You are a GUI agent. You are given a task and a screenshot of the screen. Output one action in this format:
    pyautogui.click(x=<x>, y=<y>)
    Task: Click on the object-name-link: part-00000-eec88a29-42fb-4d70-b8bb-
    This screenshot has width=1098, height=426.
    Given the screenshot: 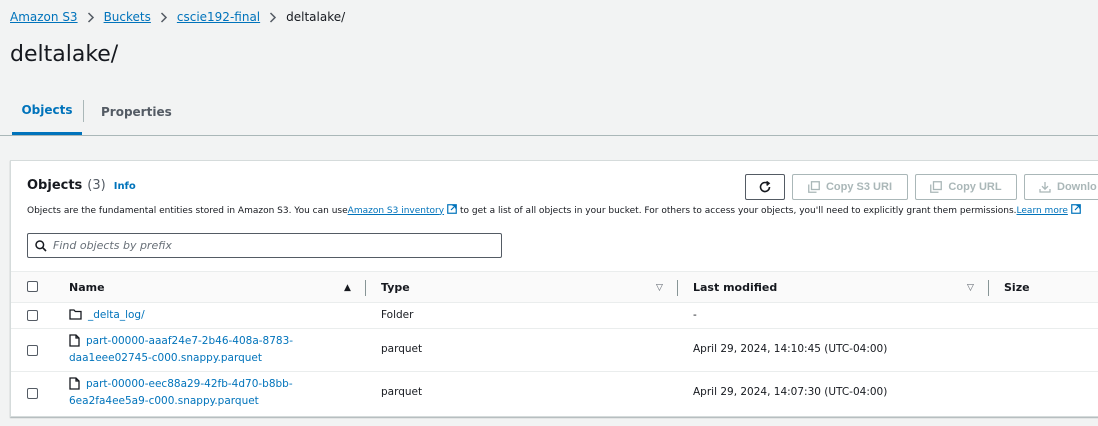 What is the action you would take?
    pyautogui.click(x=189, y=384)
    